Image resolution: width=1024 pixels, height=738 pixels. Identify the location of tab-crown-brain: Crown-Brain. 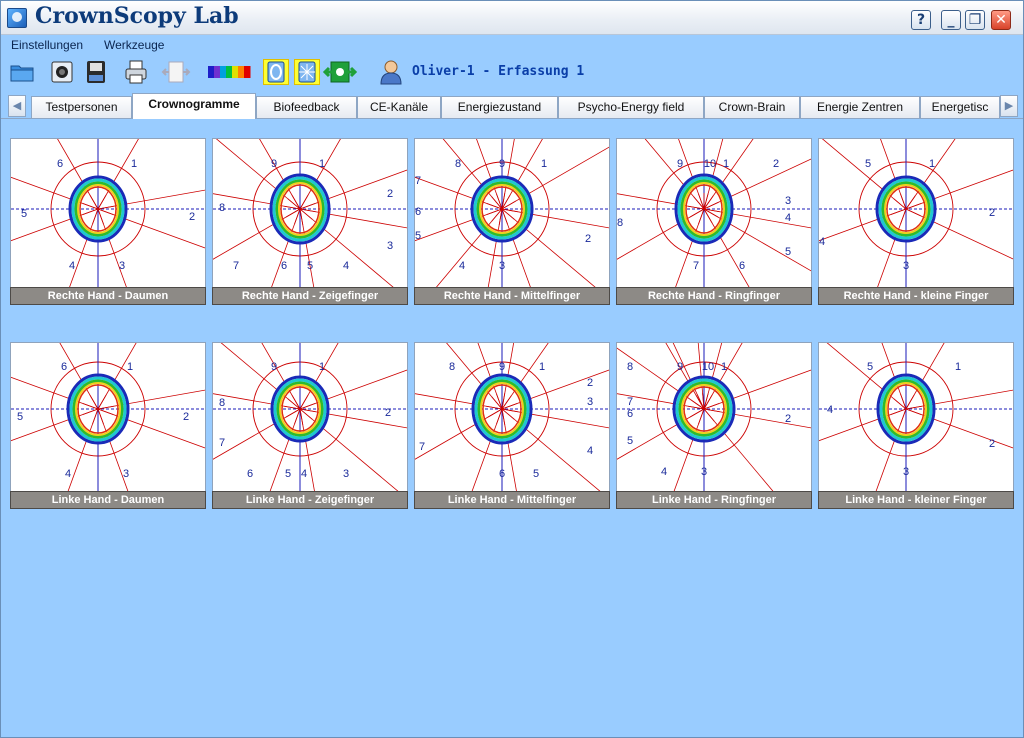
(752, 107).